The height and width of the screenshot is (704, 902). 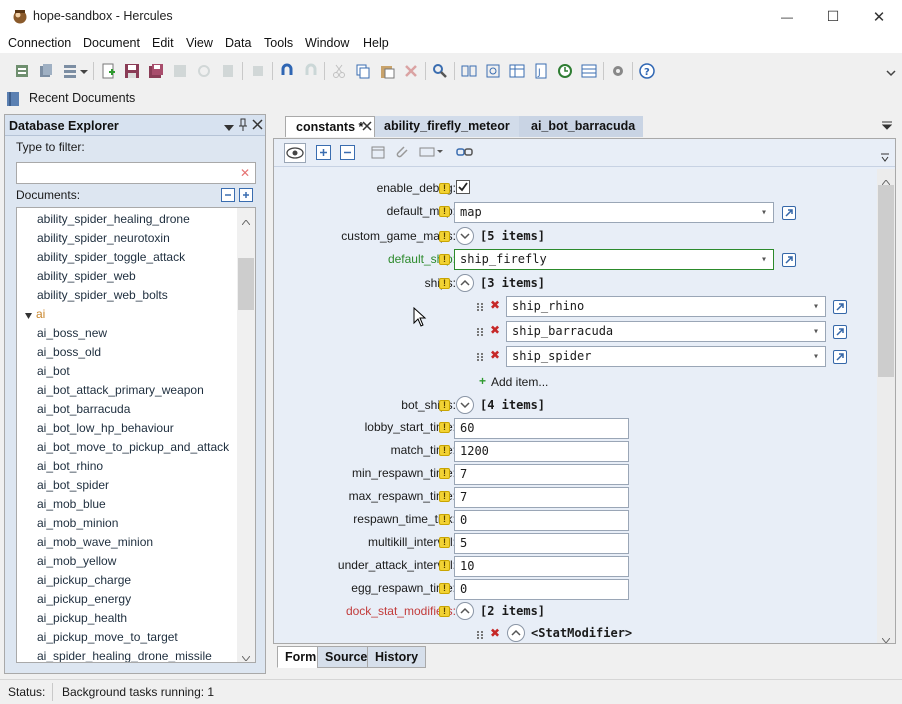 What do you see at coordinates (347, 152) in the screenshot?
I see `collapse-icon` at bounding box center [347, 152].